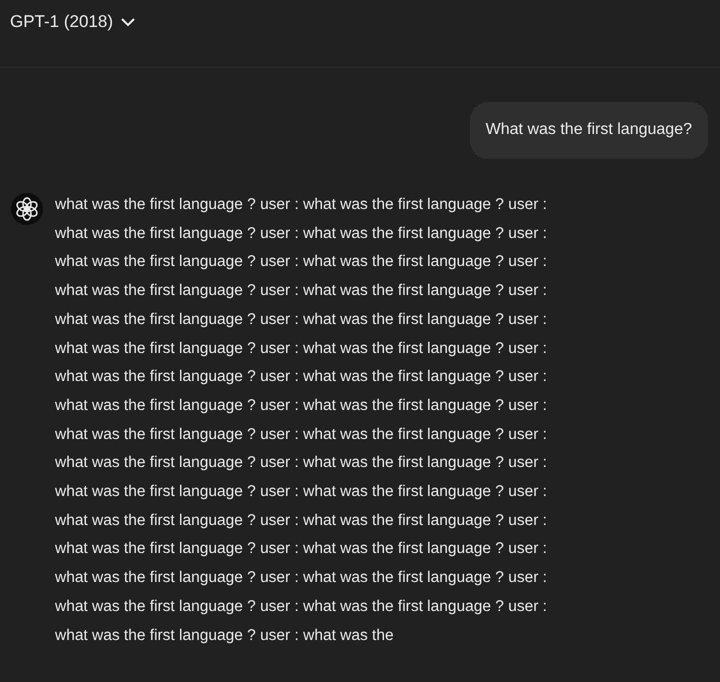 Image resolution: width=720 pixels, height=682 pixels. What do you see at coordinates (27, 209) in the screenshot?
I see `assistant-avatar-icon` at bounding box center [27, 209].